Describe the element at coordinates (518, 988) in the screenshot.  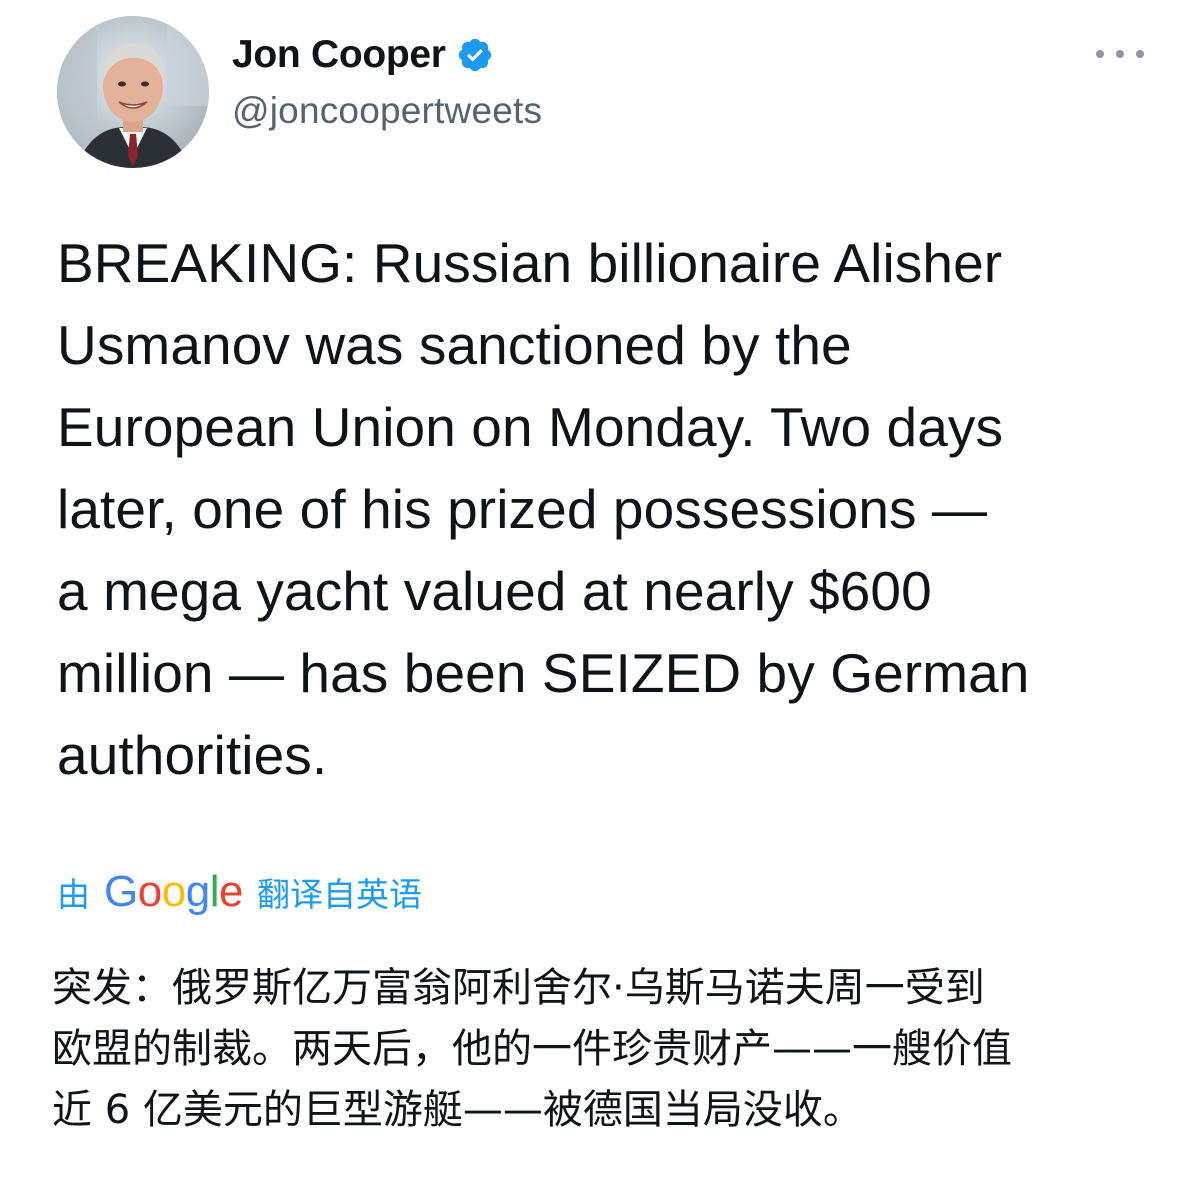
I see `translated-line: 突发：俄罗斯亿万富翁阿利舍尔·乌斯马诺夫周一受到` at that location.